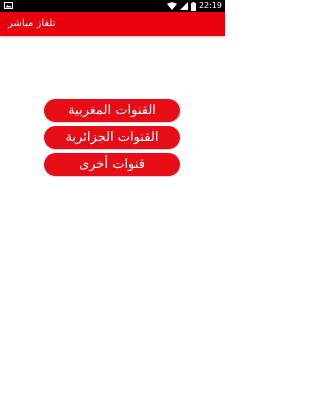 The height and width of the screenshot is (400, 320). I want to click on battery-icon, so click(193, 6).